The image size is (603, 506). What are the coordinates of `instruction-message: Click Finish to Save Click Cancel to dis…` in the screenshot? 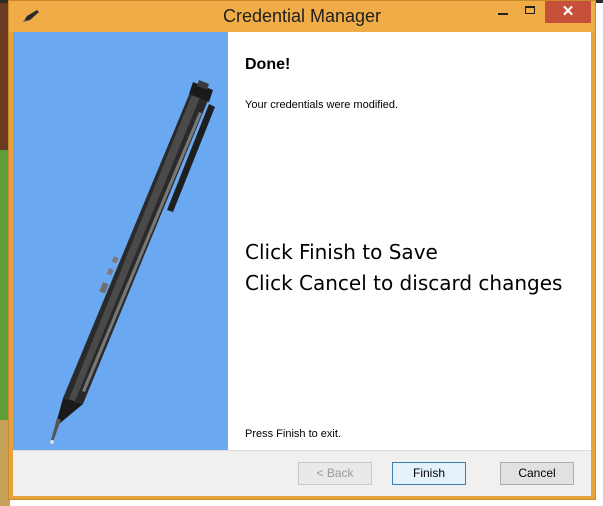 It's located at (403, 268).